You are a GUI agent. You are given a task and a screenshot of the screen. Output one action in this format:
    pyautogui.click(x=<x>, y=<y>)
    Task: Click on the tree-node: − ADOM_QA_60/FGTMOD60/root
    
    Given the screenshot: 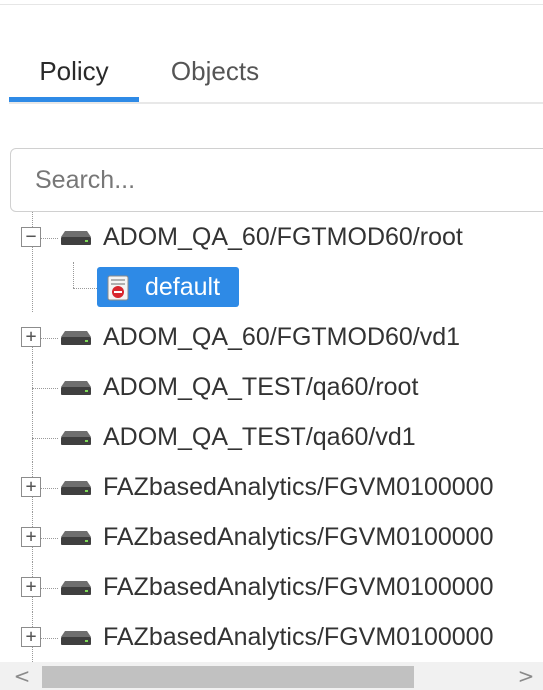 What is the action you would take?
    pyautogui.click(x=271, y=262)
    